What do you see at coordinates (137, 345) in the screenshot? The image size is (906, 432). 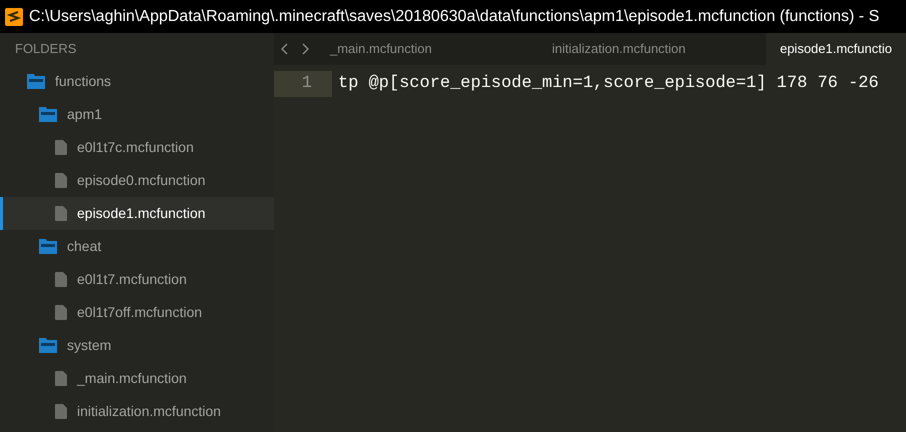 I see `folder-row: system` at bounding box center [137, 345].